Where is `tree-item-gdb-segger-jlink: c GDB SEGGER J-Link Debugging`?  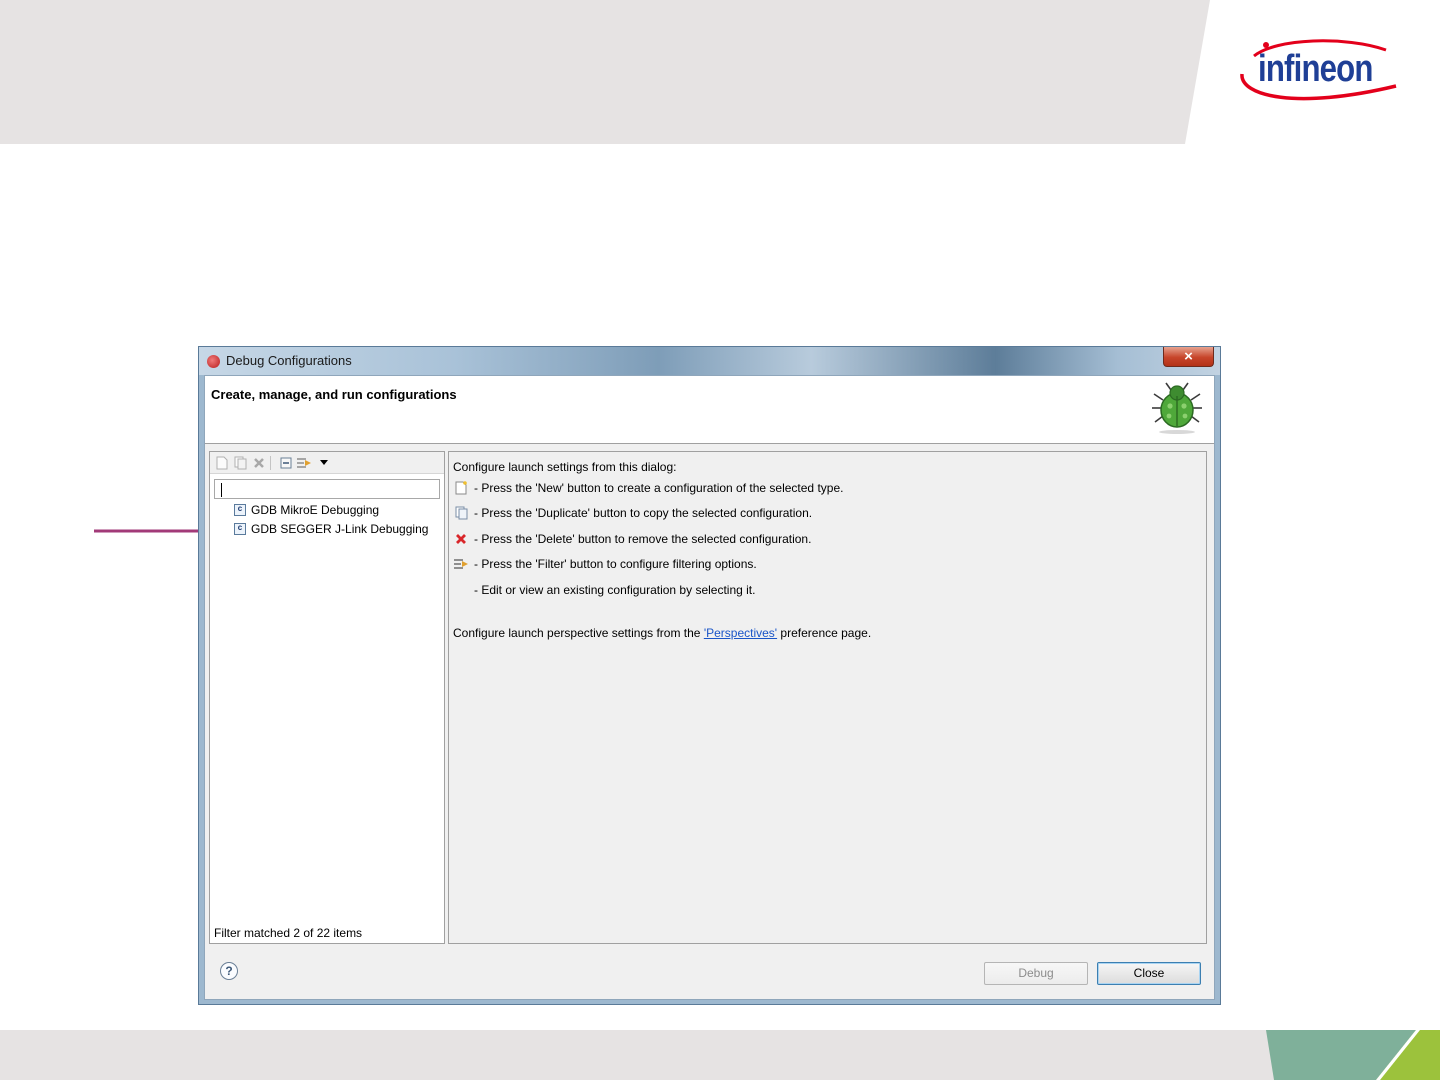 tree-item-gdb-segger-jlink: c GDB SEGGER J-Link Debugging is located at coordinates (331, 529).